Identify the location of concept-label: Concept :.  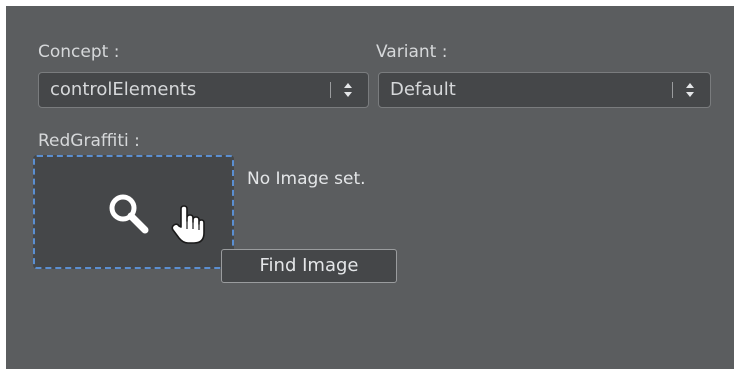
(79, 52).